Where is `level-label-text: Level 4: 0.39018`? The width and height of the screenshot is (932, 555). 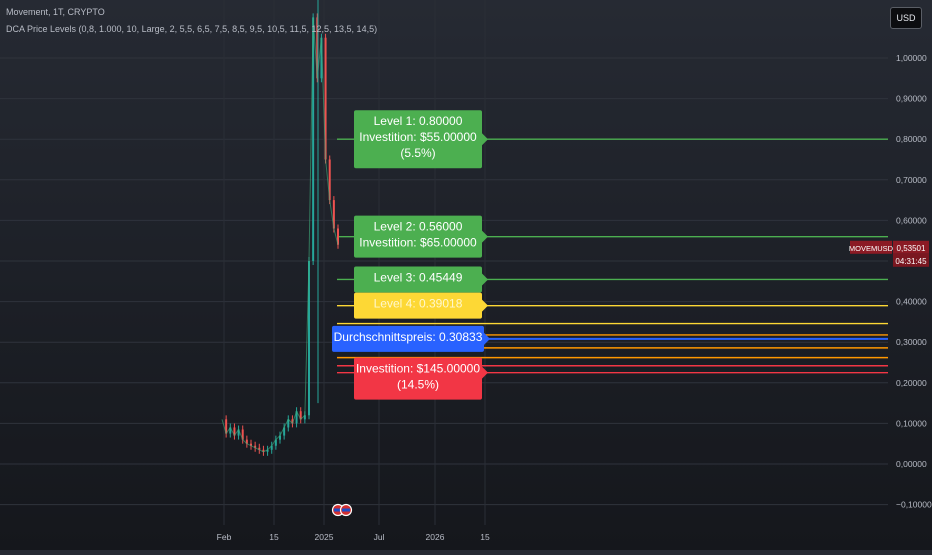 level-label-text: Level 4: 0.39018 is located at coordinates (418, 304).